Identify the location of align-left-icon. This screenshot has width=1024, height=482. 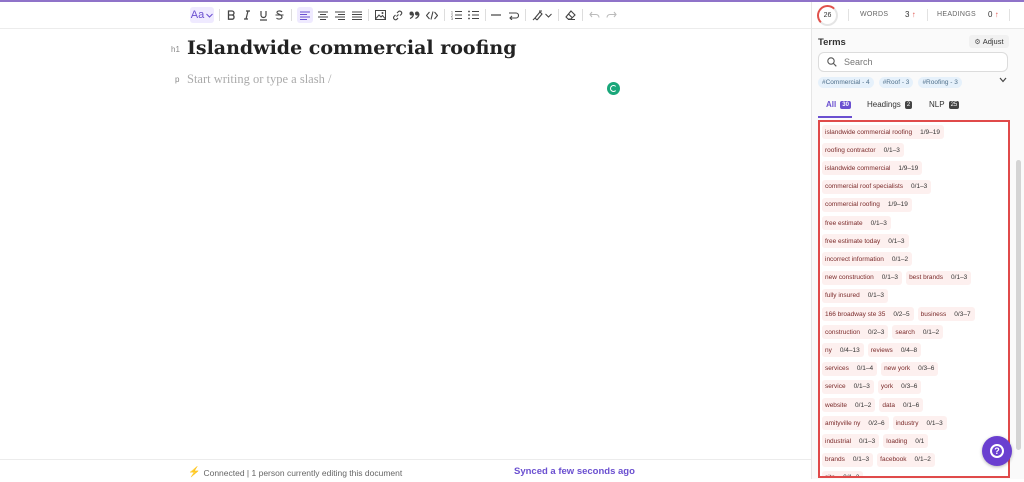
(305, 15).